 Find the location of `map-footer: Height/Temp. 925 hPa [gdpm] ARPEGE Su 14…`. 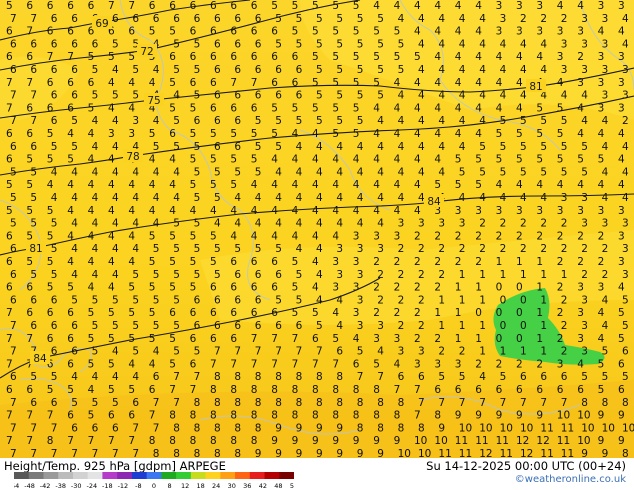

map-footer: Height/Temp. 925 hPa [gdpm] ARPEGE Su 14… is located at coordinates (317, 474).